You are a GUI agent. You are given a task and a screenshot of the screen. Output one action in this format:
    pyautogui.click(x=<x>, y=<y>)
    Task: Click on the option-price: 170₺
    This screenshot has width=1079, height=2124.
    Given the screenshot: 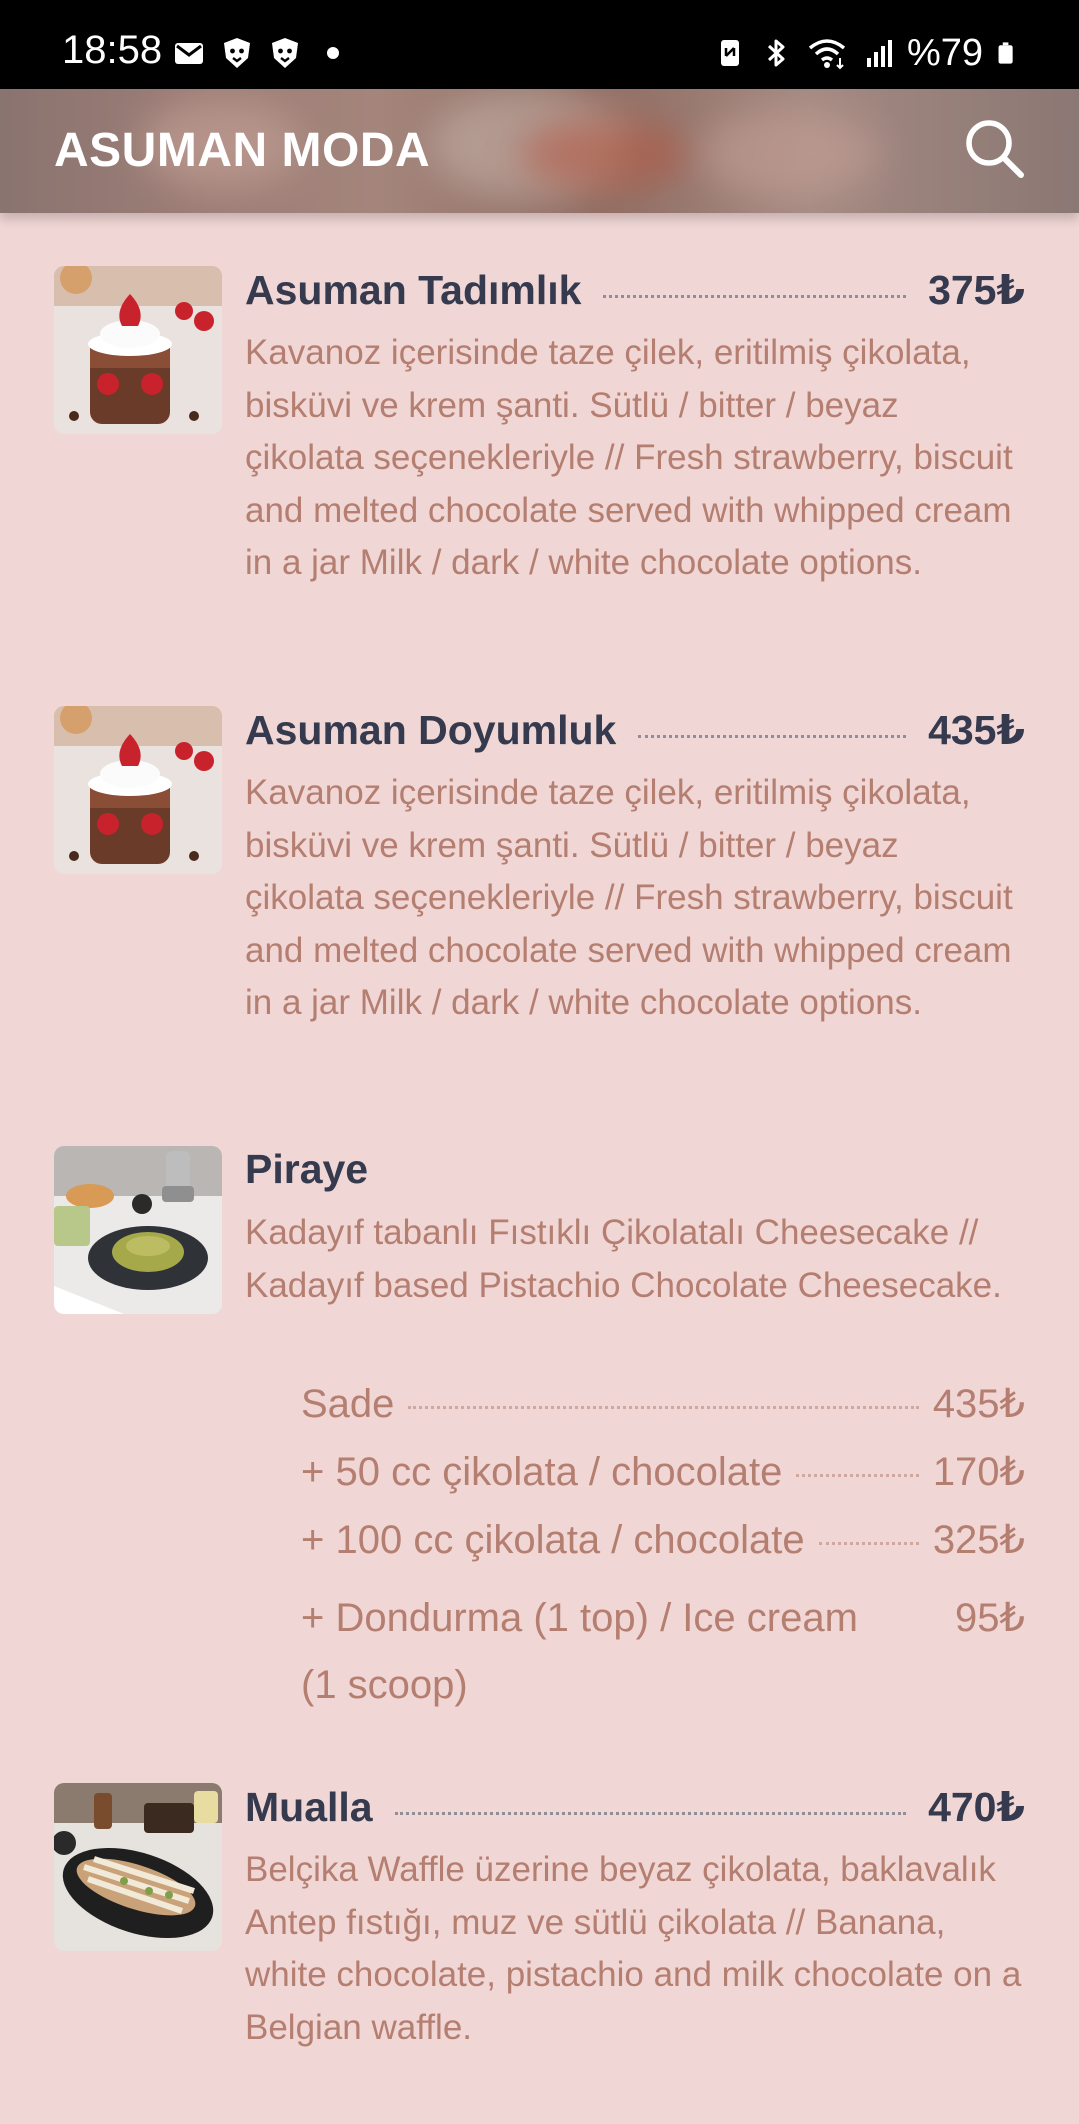 What is the action you would take?
    pyautogui.click(x=978, y=1472)
    